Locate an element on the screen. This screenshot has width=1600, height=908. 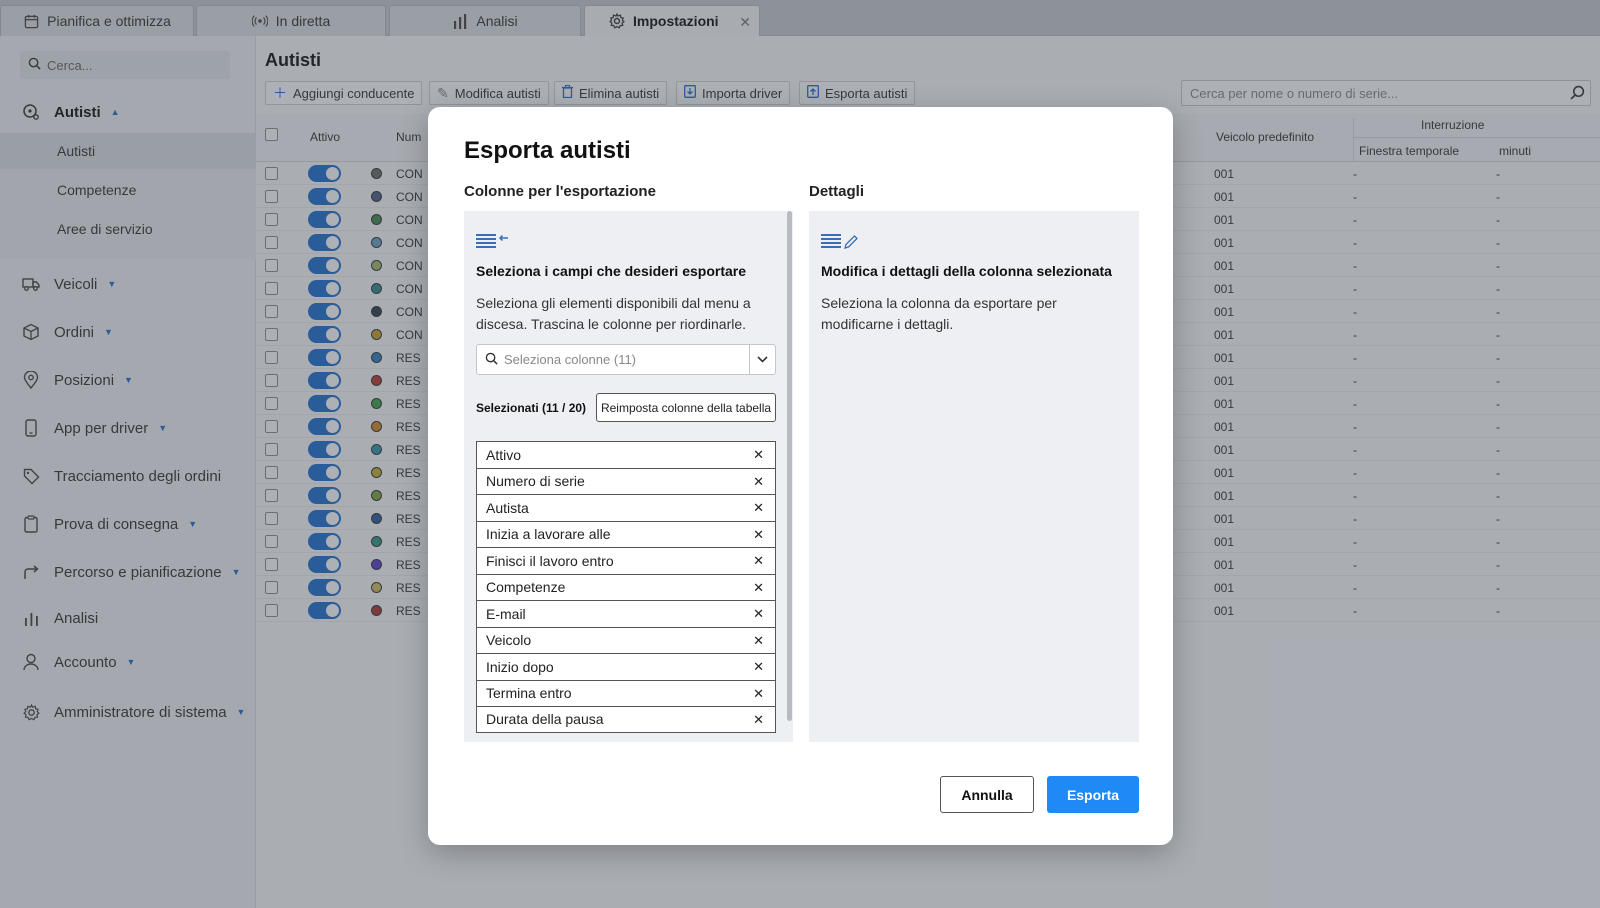
selected-field-item: E-mail ✕ is located at coordinates (626, 613).